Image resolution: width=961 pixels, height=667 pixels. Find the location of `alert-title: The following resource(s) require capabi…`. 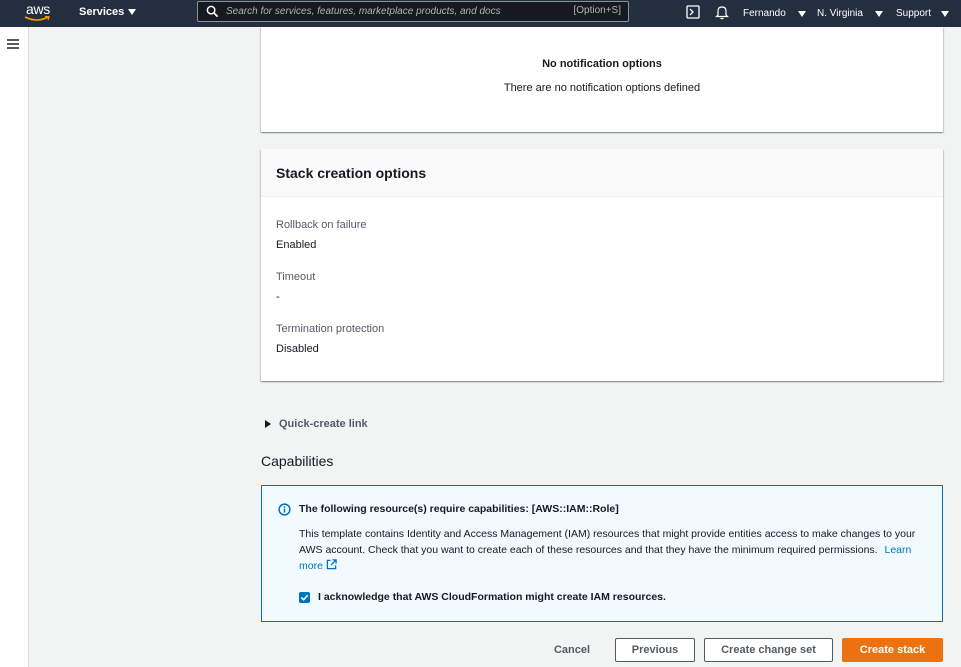

alert-title: The following resource(s) require capabi… is located at coordinates (459, 509).